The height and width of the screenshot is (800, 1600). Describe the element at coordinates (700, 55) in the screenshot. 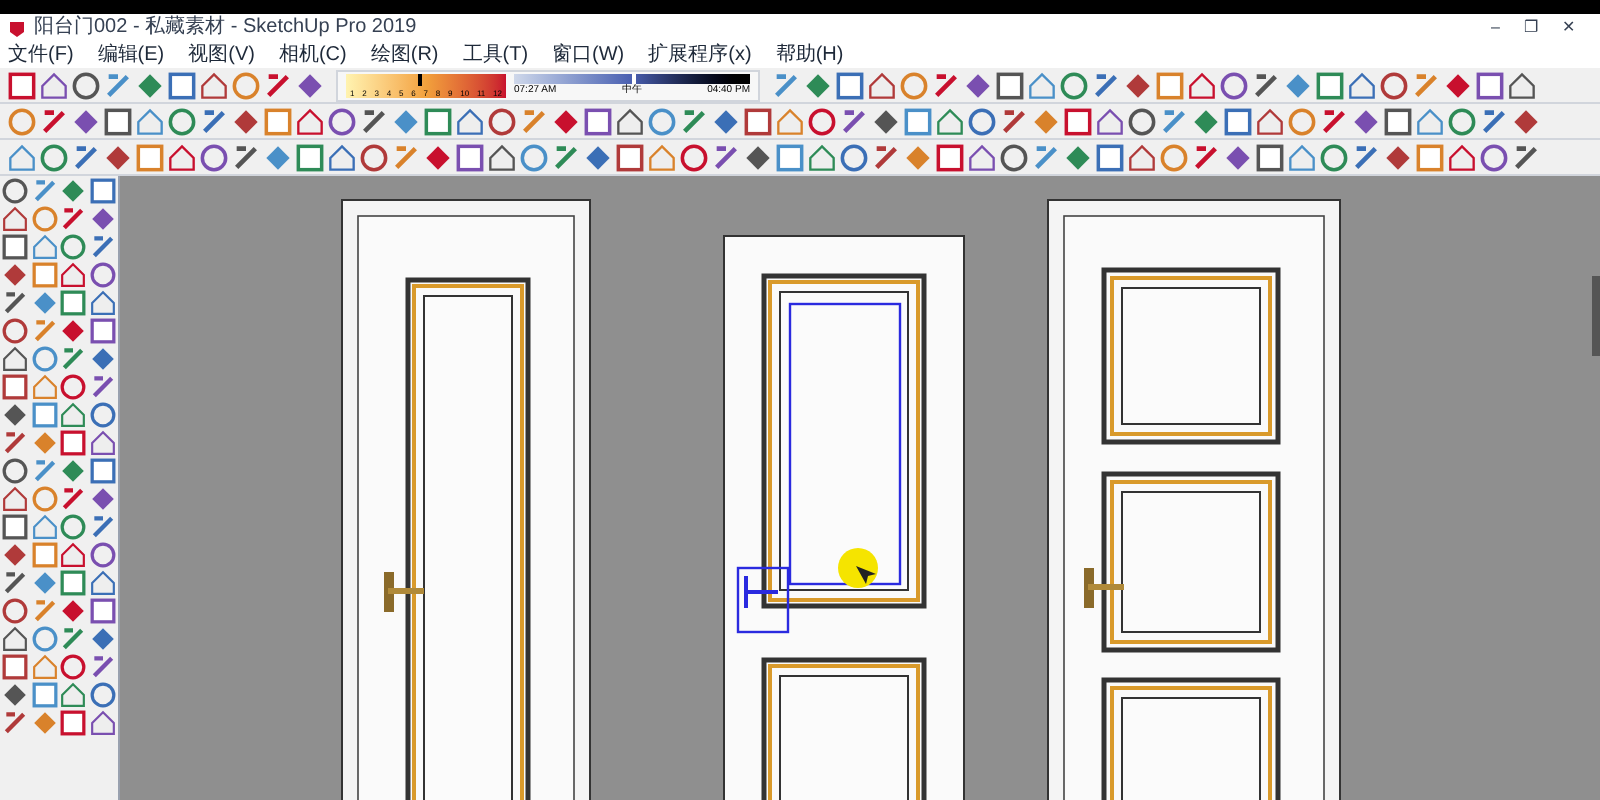

I see `menu-item: 扩展程序(x)` at that location.